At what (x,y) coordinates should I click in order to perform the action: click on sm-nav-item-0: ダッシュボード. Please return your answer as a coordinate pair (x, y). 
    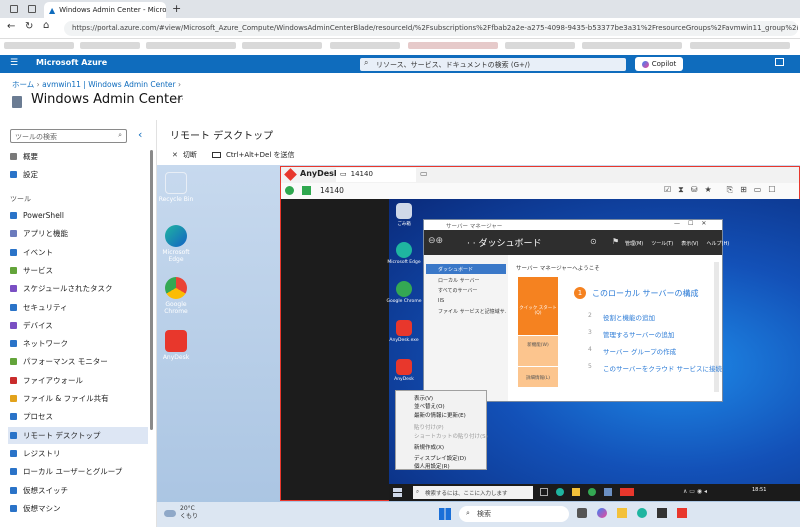
    Looking at the image, I should click on (466, 269).